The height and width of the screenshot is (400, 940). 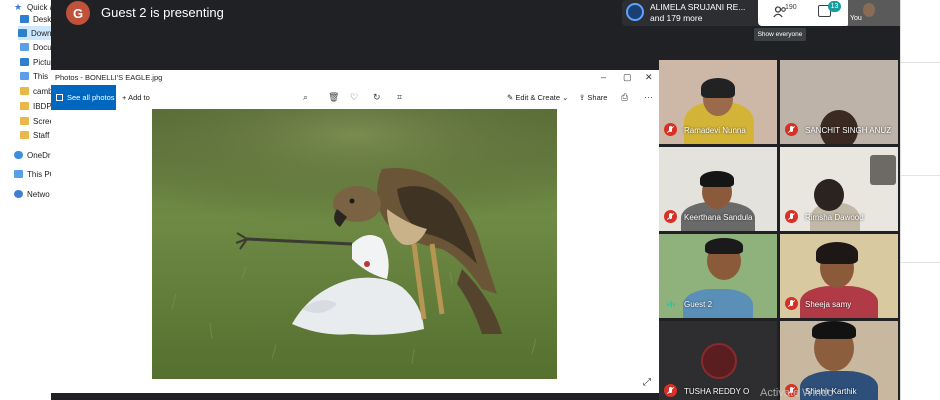 What do you see at coordinates (647, 382) in the screenshot?
I see `fullscreen-icon: ⤢` at bounding box center [647, 382].